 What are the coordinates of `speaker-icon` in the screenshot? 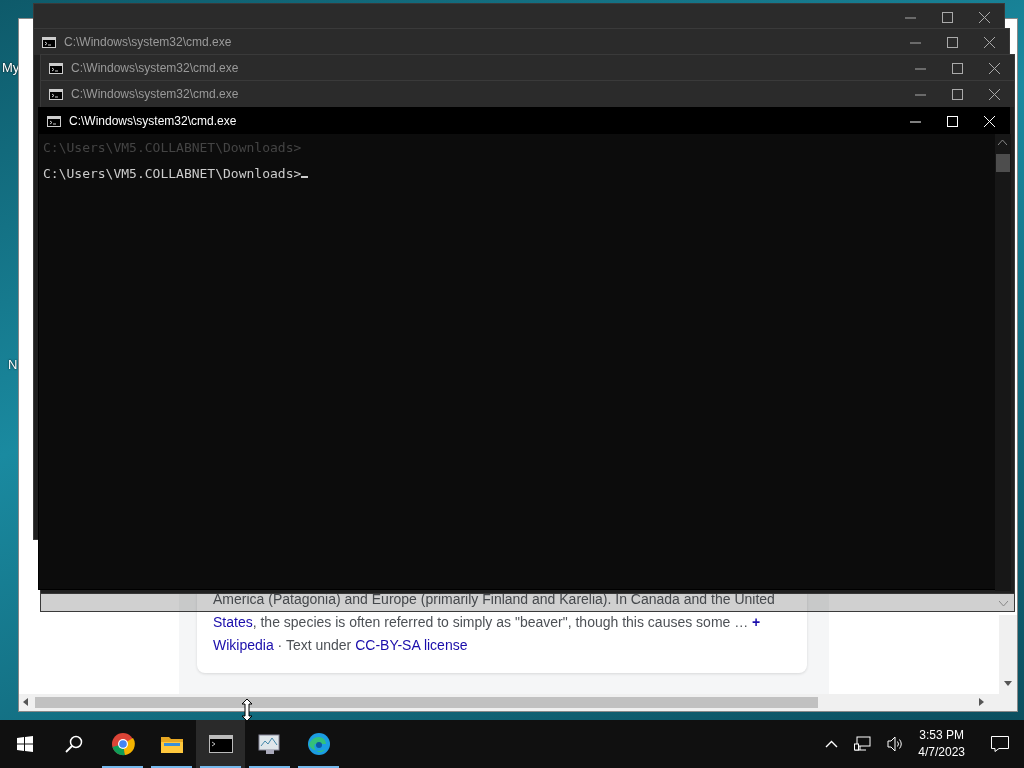 It's located at (896, 744).